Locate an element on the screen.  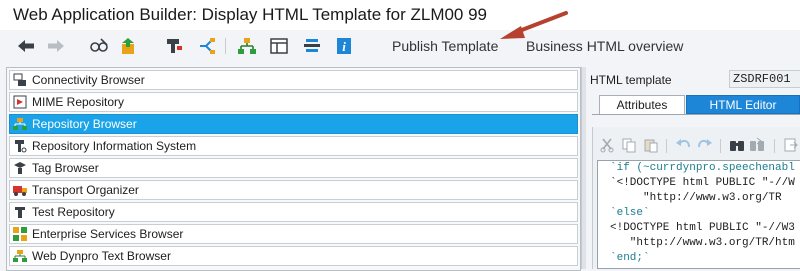
undo-icon is located at coordinates (683, 145).